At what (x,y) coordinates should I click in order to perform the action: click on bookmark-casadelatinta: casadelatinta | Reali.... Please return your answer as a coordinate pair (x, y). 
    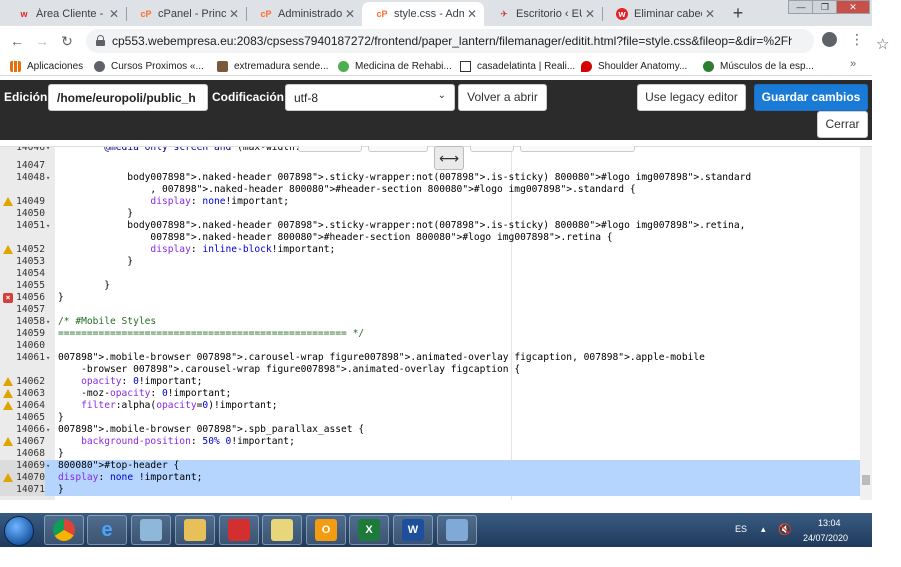
    Looking at the image, I should click on (517, 66).